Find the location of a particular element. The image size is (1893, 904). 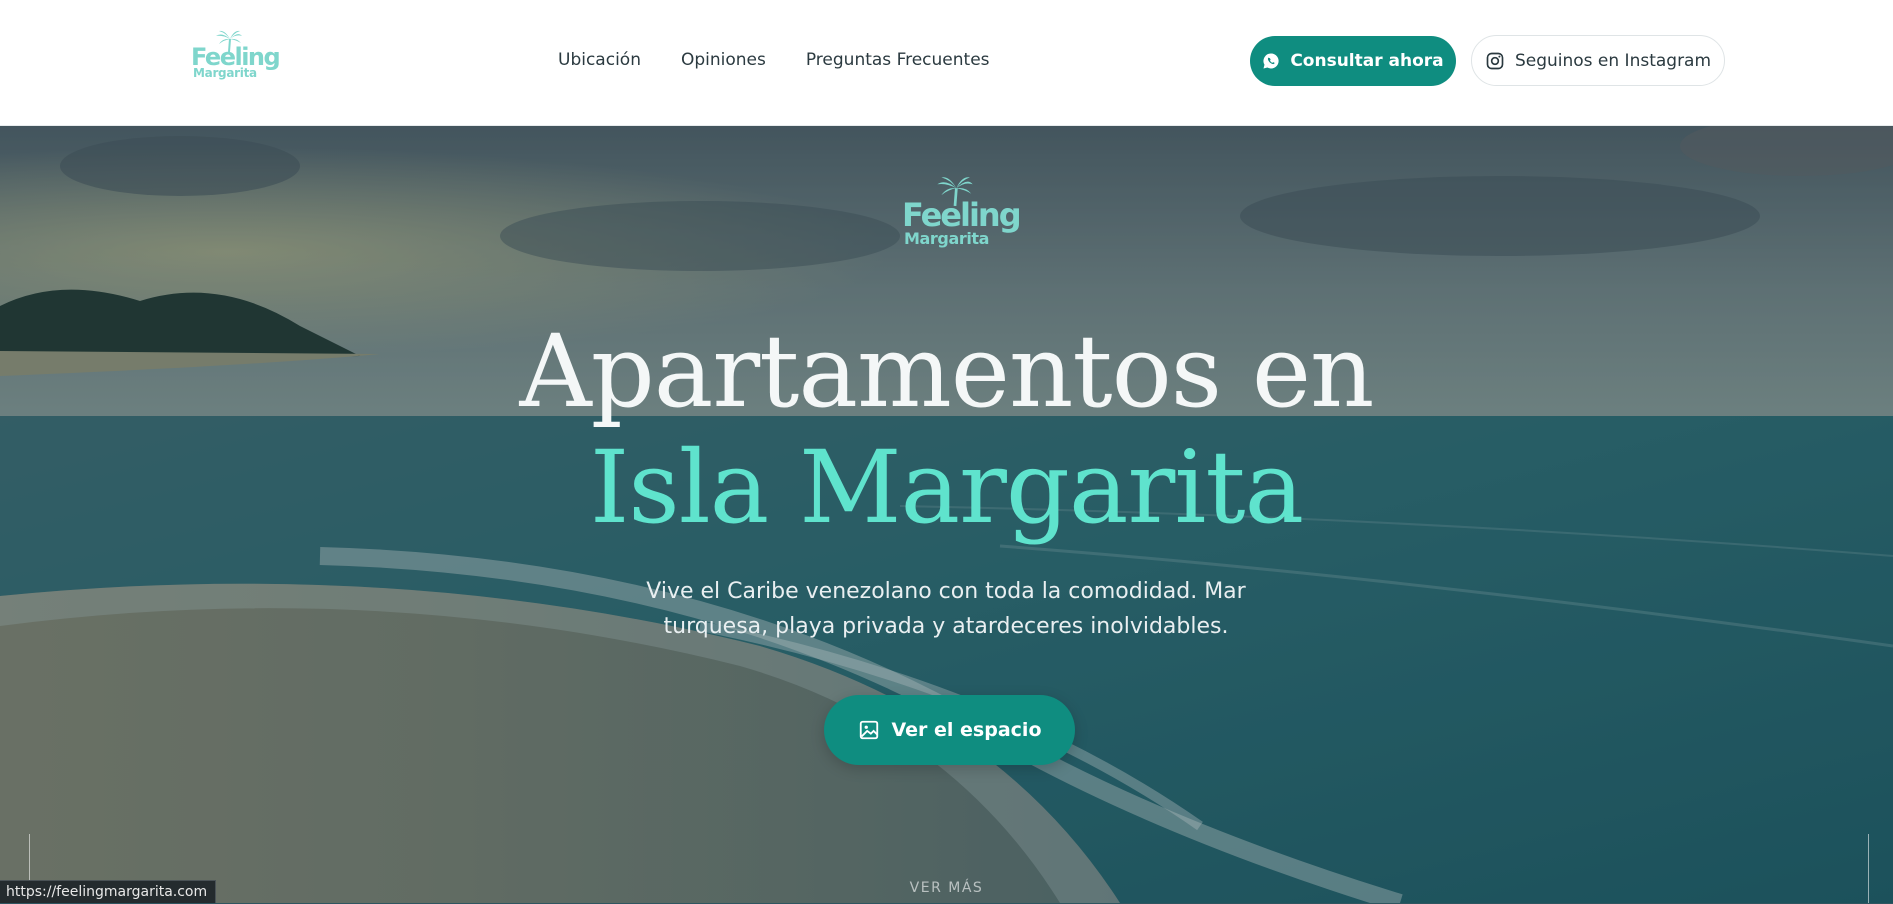

instagram-follow-button: Seguinos en Instagram is located at coordinates (1598, 60).